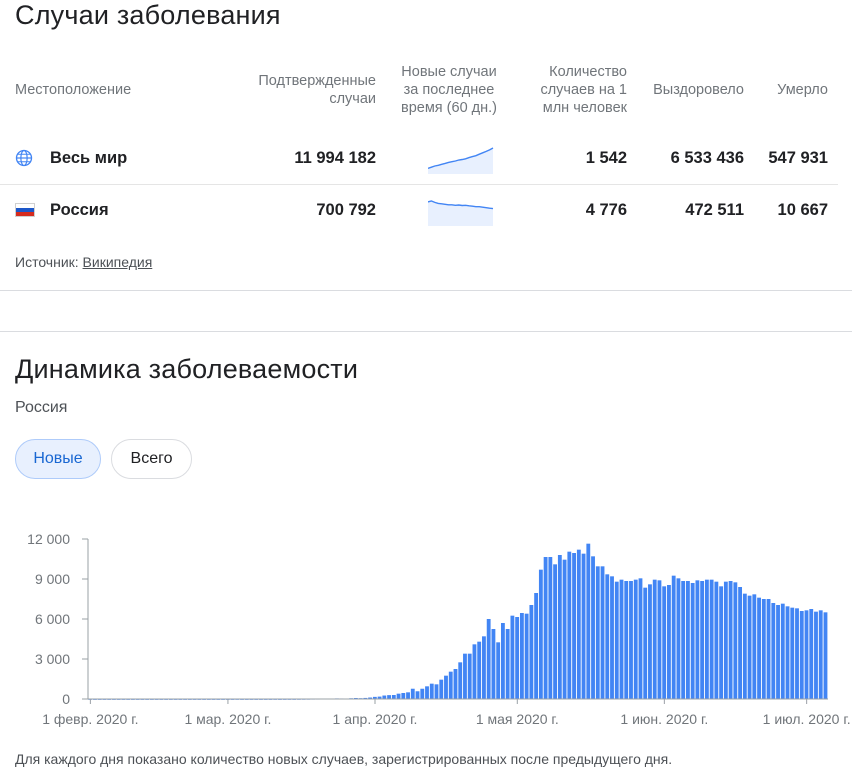 The width and height of the screenshot is (852, 773). What do you see at coordinates (802, 90) in the screenshot?
I see `header-deaths: Умерло` at bounding box center [802, 90].